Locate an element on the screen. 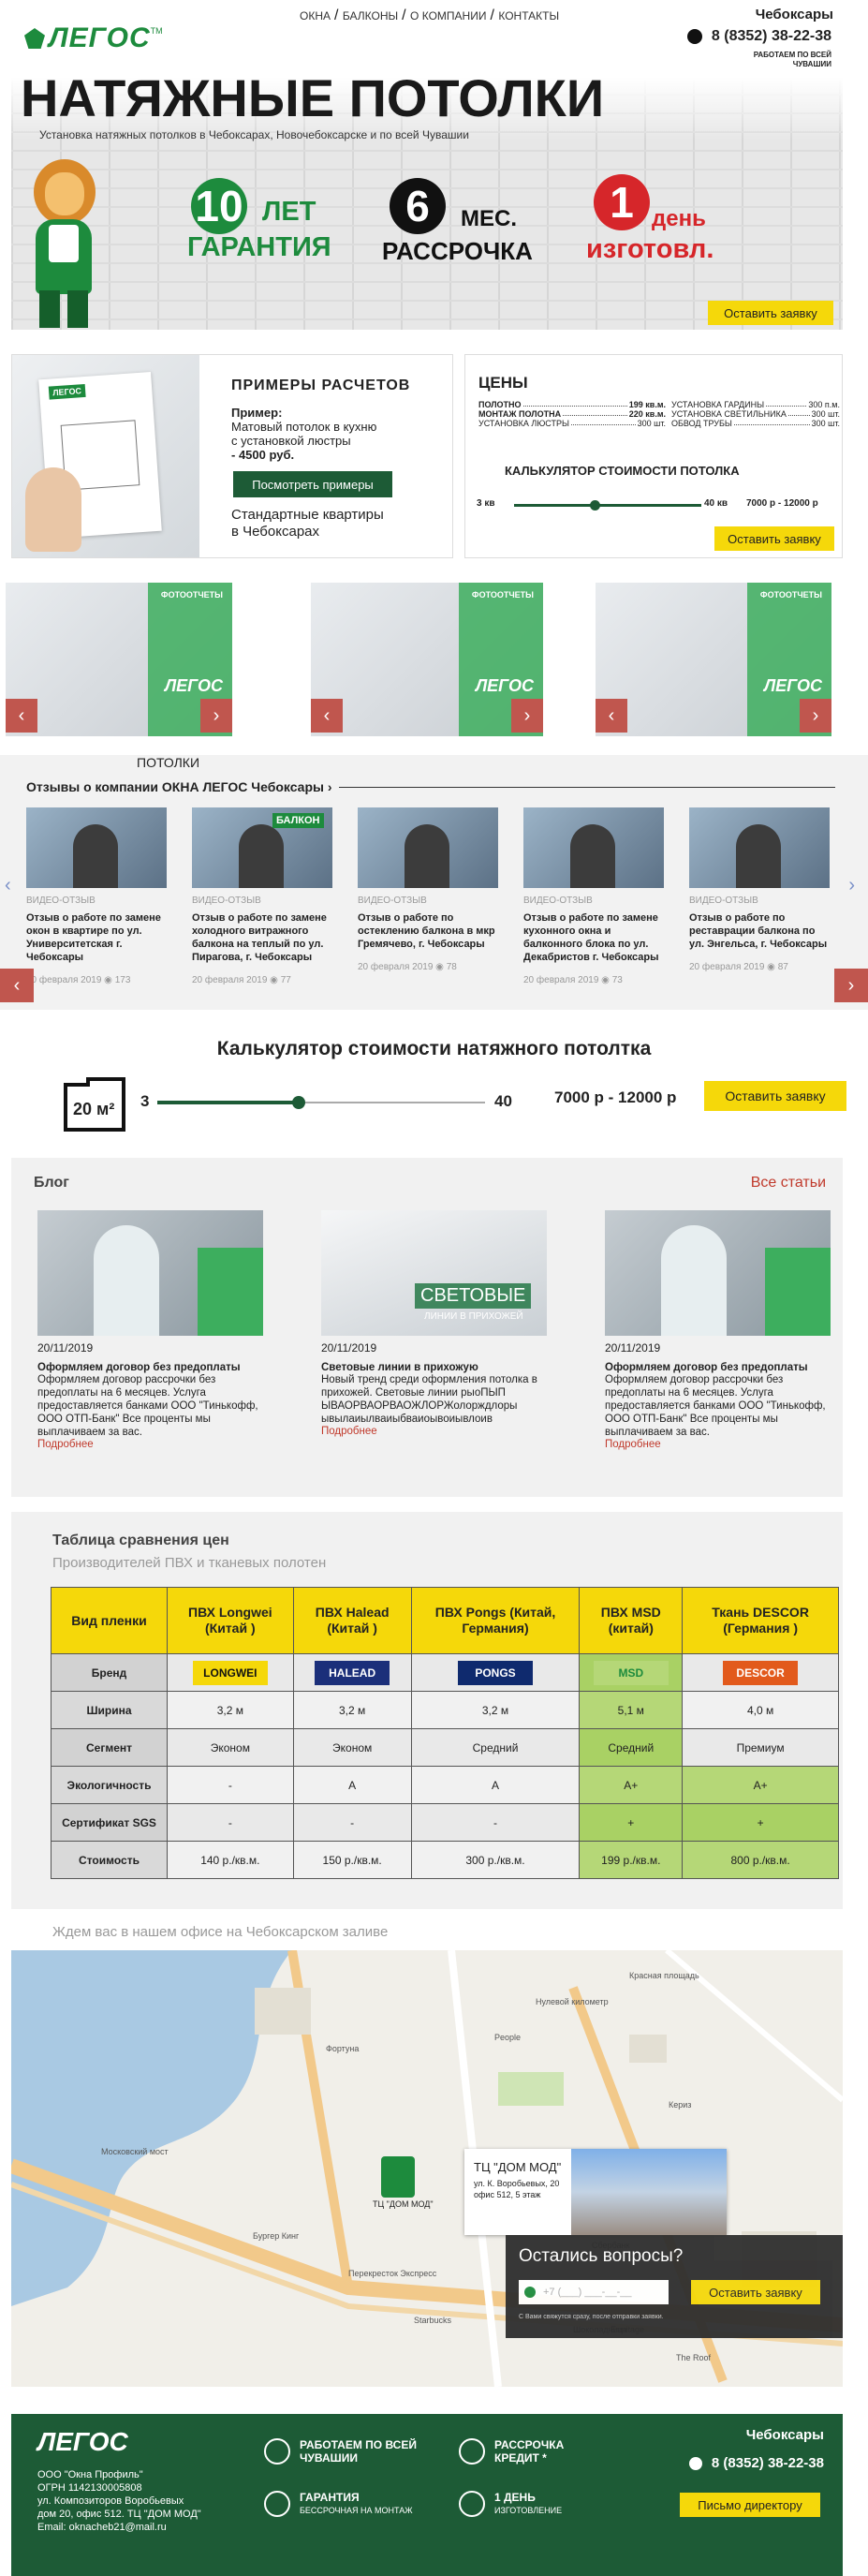 Image resolution: width=868 pixels, height=2576 pixels. blog-image: СВЕТОВЫЕ ЛИНИИ В ПРИХОЖЕЙ is located at coordinates (434, 1273).